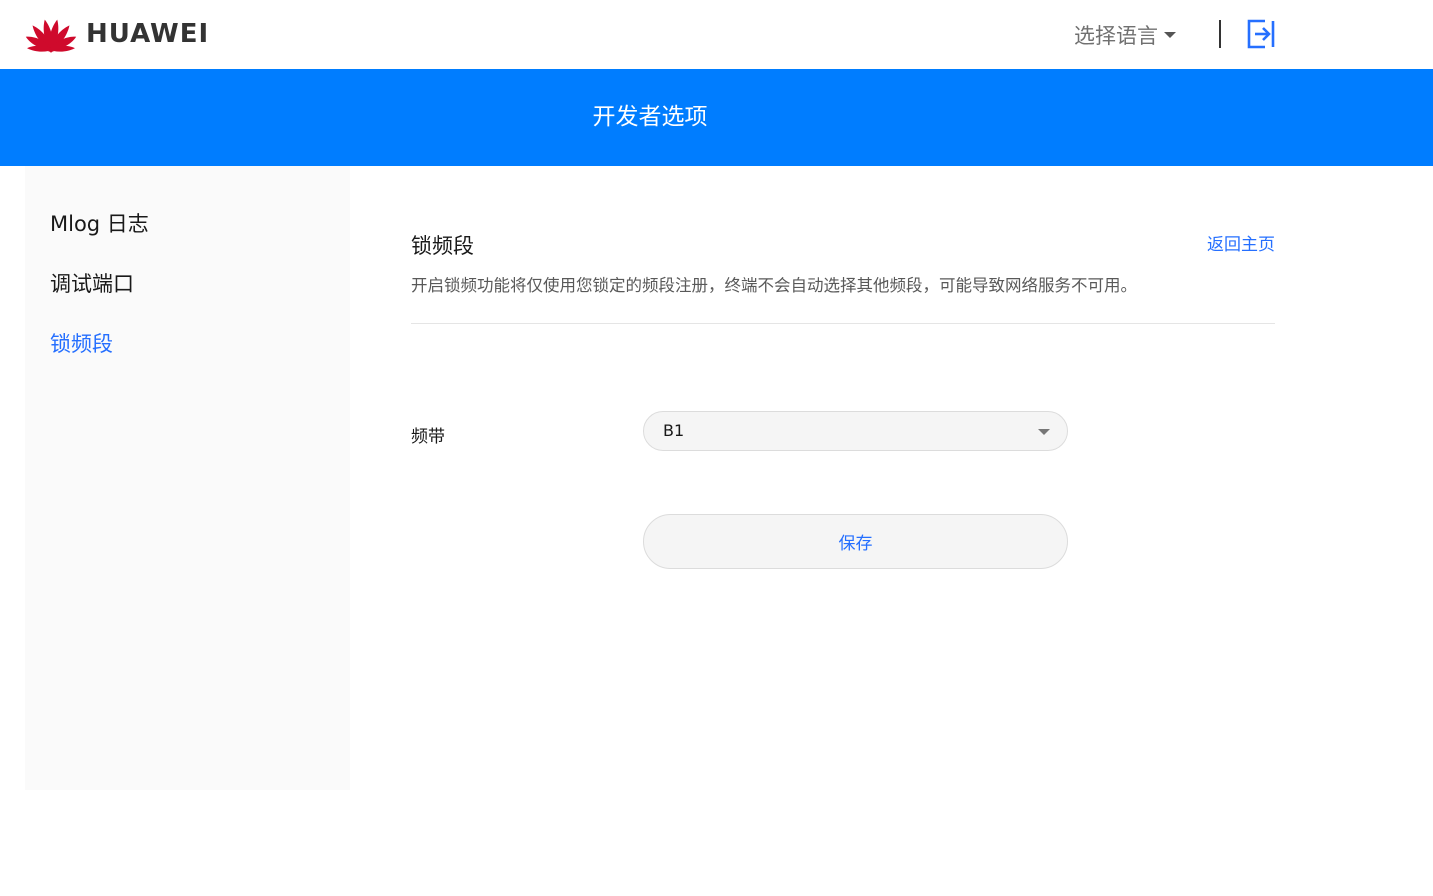 This screenshot has height=896, width=1433. What do you see at coordinates (148, 34) in the screenshot?
I see `brand-name: HUAWEI` at bounding box center [148, 34].